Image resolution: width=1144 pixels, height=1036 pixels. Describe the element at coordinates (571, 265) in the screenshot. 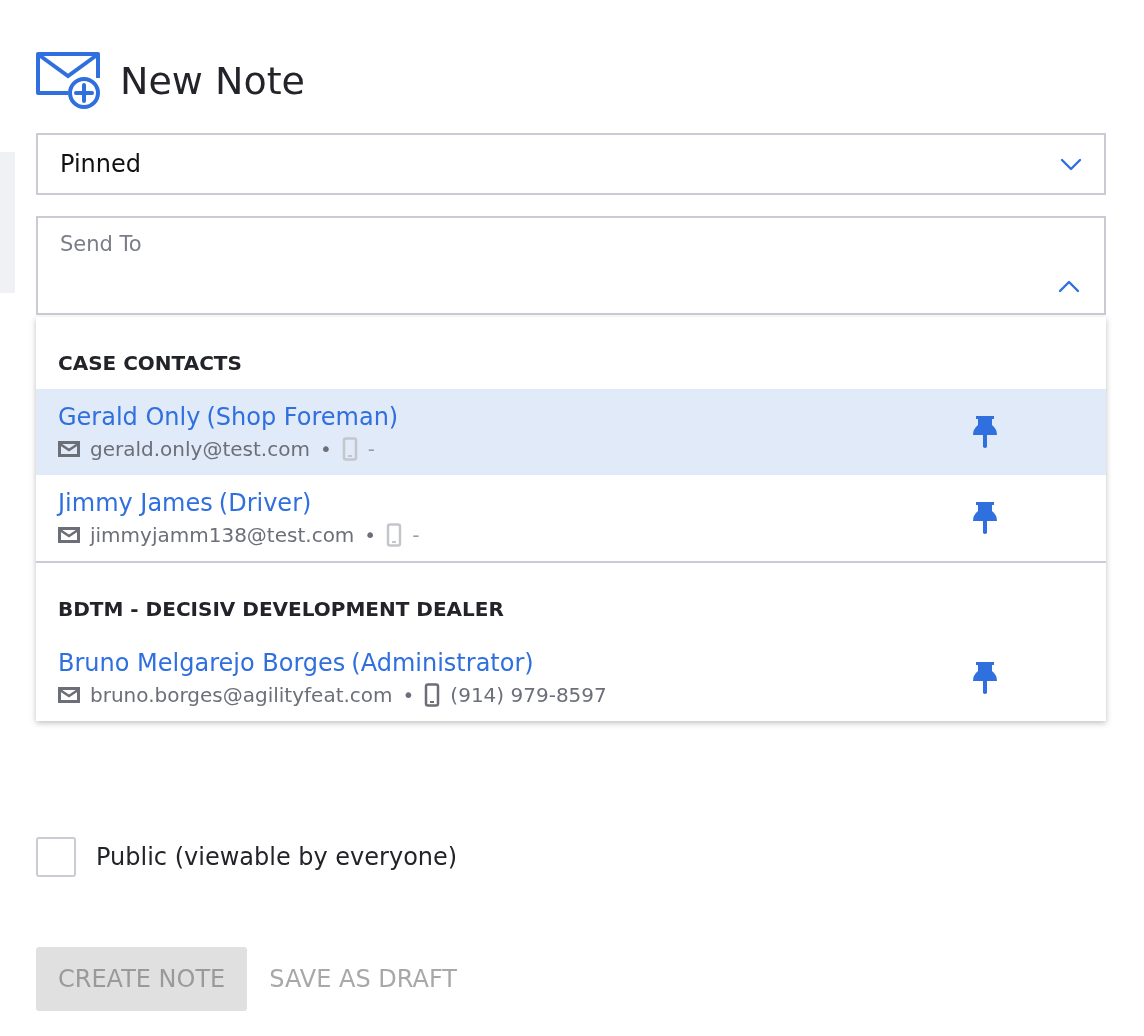

I see `send-to-field: Send To` at that location.